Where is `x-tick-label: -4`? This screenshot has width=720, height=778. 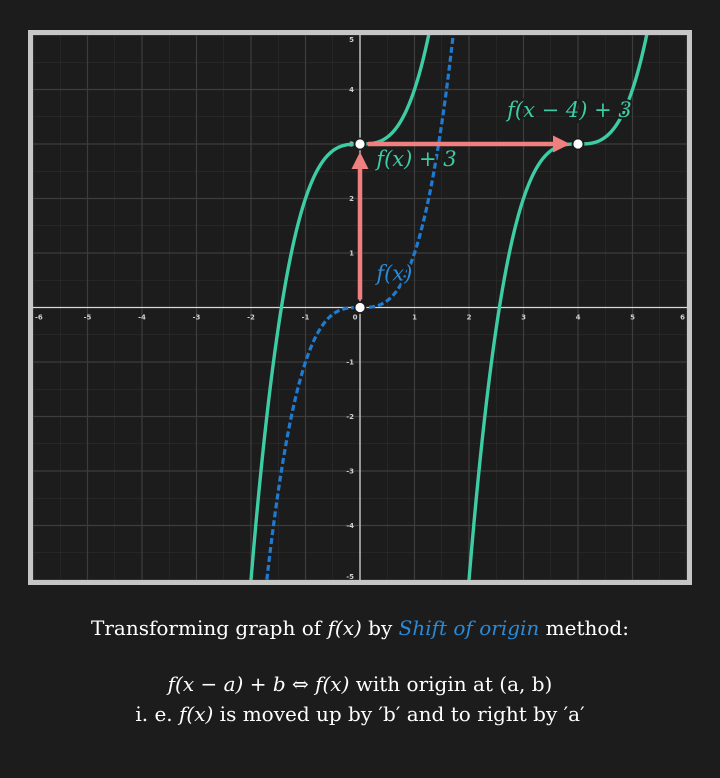 x-tick-label: -4 is located at coordinates (142, 318).